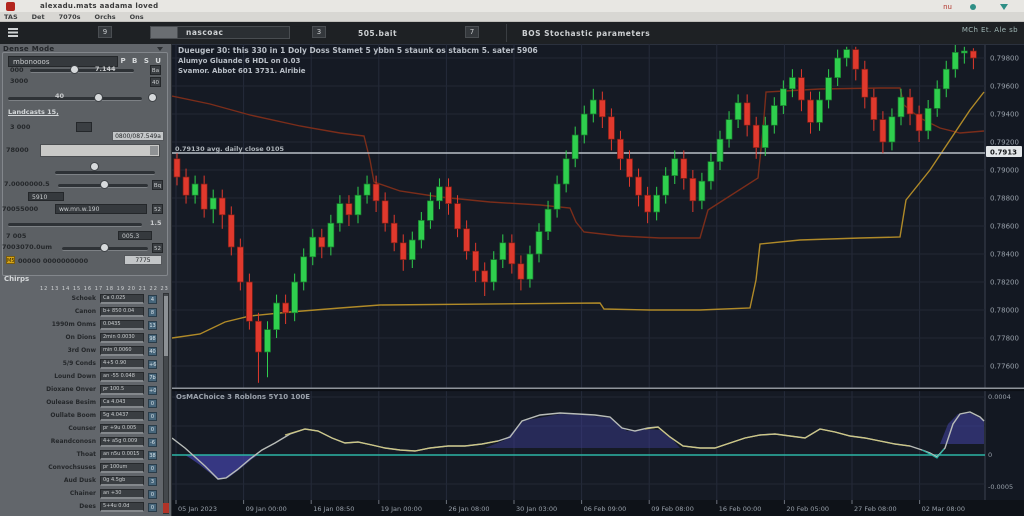 The height and width of the screenshot is (516, 1024). I want to click on chart-tab: BOS Stochastic parameters, so click(586, 33).